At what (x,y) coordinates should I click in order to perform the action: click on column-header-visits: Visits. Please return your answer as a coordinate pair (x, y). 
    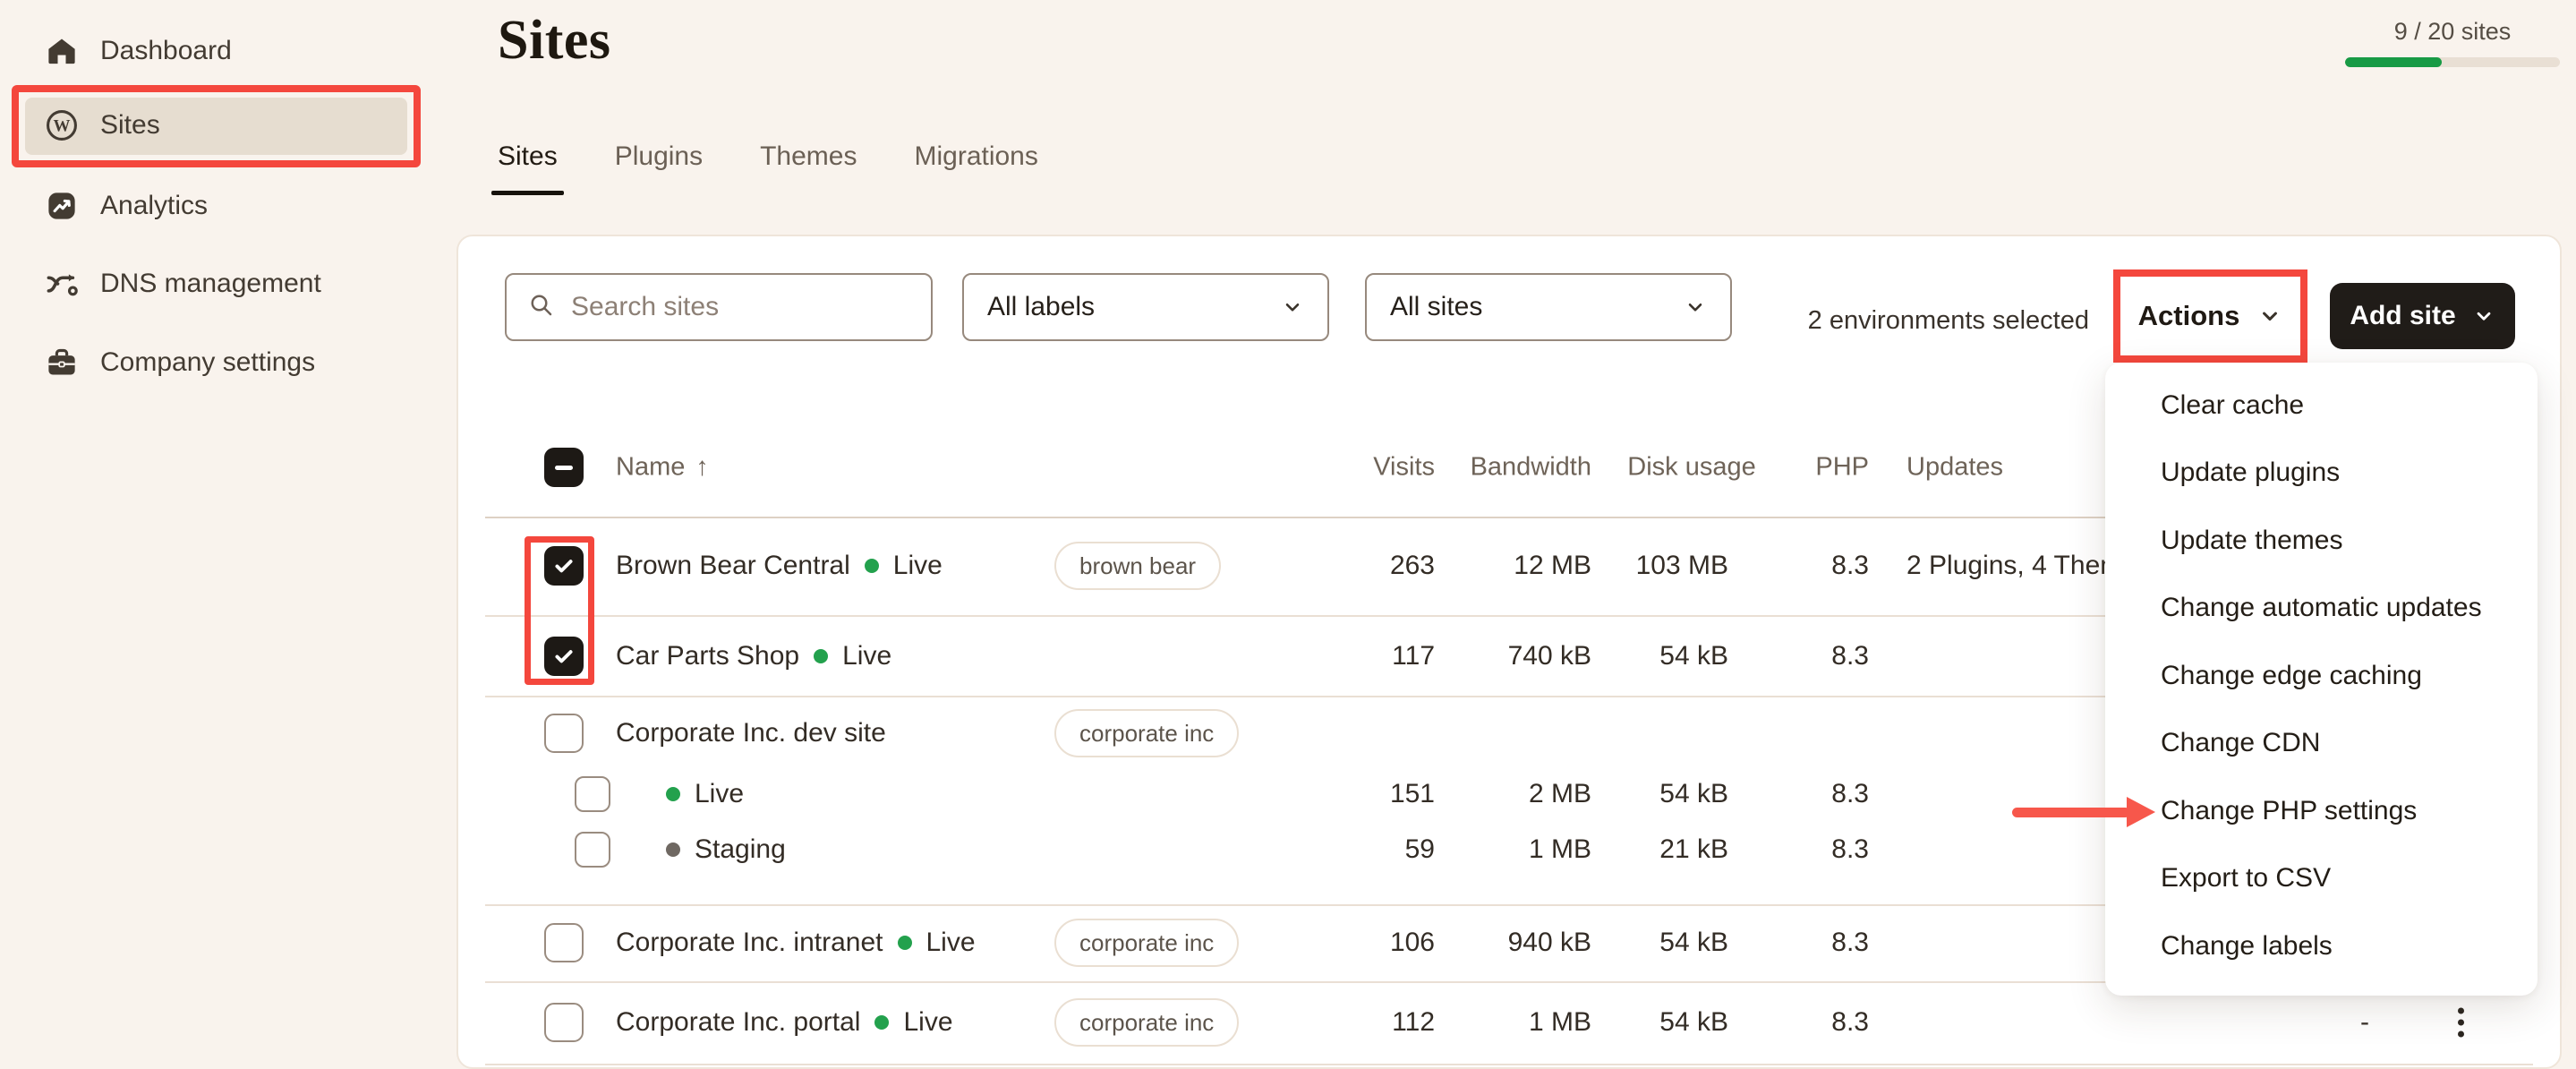
    Looking at the image, I should click on (1404, 468).